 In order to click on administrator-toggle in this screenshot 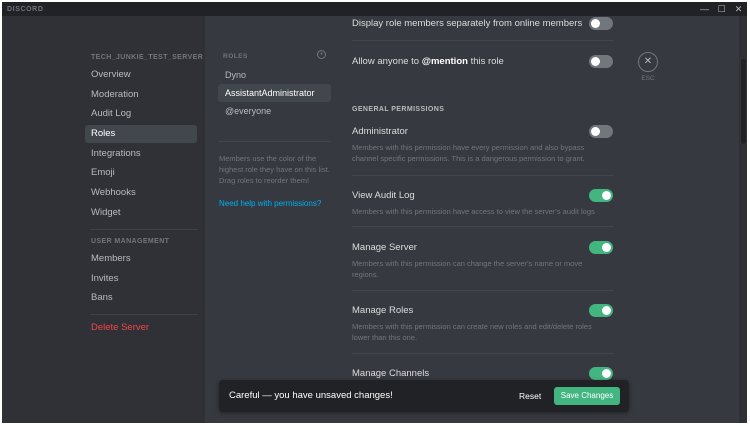, I will do `click(601, 131)`.